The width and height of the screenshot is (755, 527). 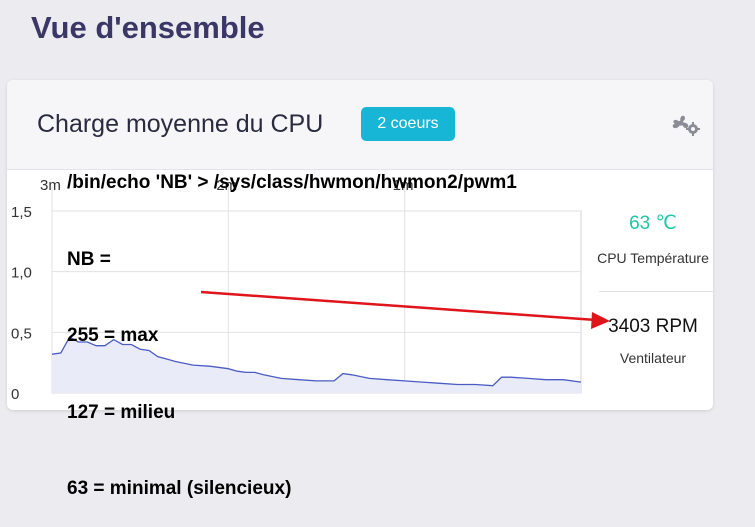 I want to click on arrow-head, so click(x=600, y=320).